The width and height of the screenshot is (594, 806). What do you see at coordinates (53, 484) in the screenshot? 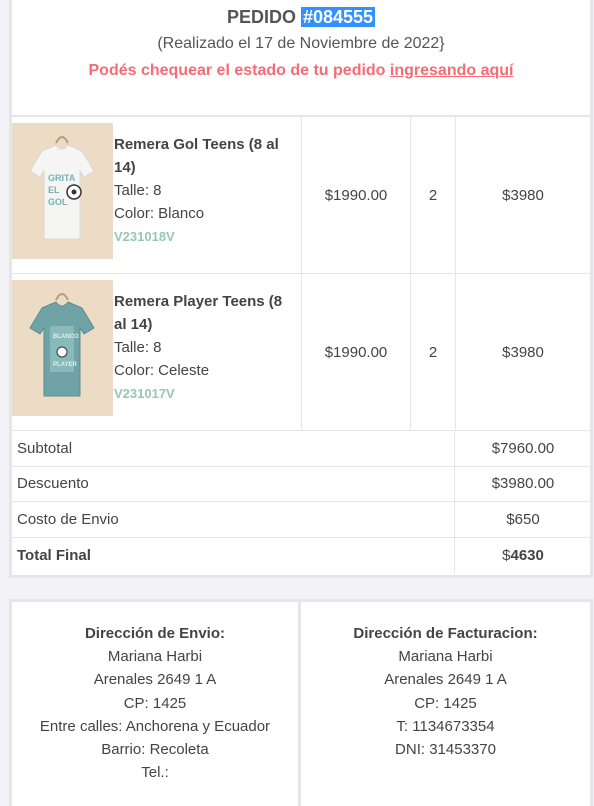
I see `discount-label: Descuento` at bounding box center [53, 484].